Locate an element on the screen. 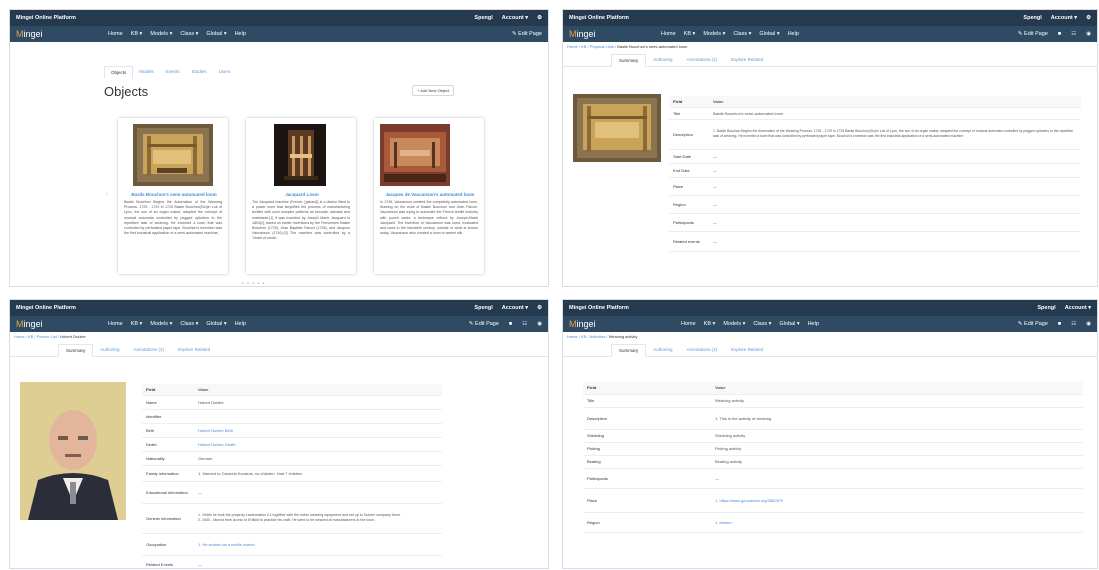 The width and height of the screenshot is (1099, 570). card-title: Jacques de Vaucanson's automated loom is located at coordinates (430, 194).